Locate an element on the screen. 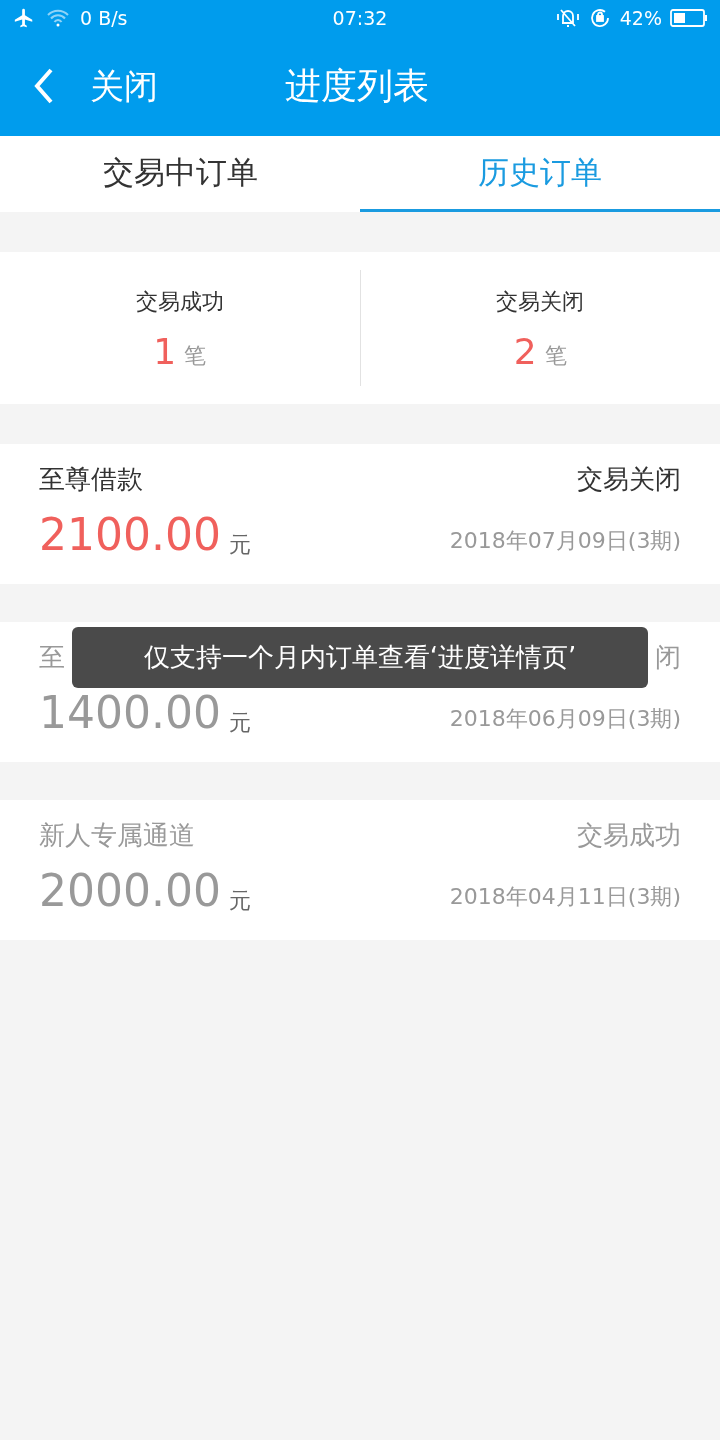  clock: 07:32 is located at coordinates (360, 18).